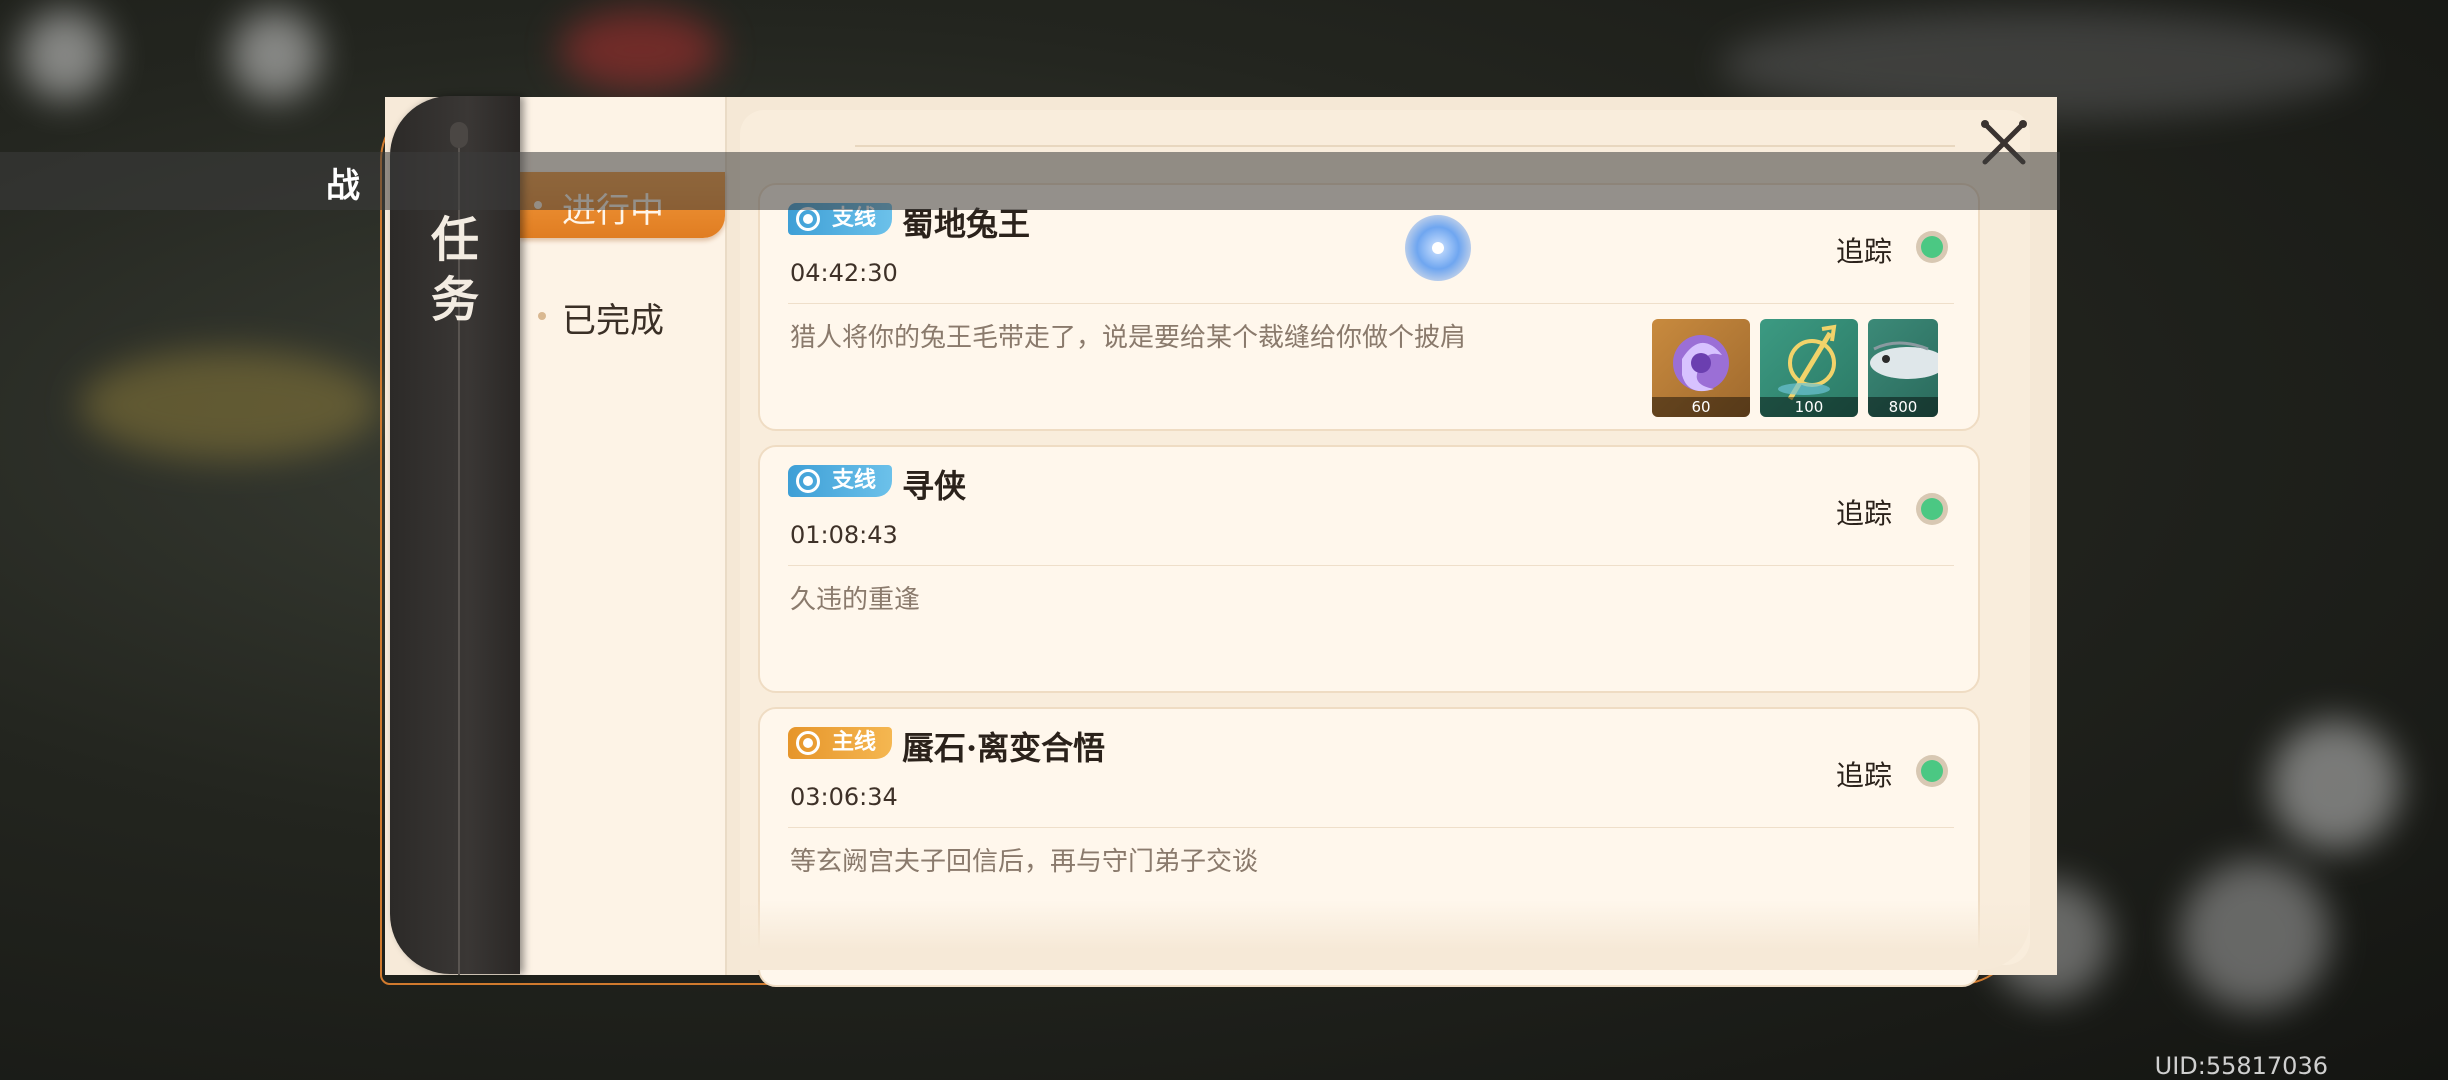  Describe the element at coordinates (844, 535) in the screenshot. I see `quest-timer: 01:08:43` at that location.